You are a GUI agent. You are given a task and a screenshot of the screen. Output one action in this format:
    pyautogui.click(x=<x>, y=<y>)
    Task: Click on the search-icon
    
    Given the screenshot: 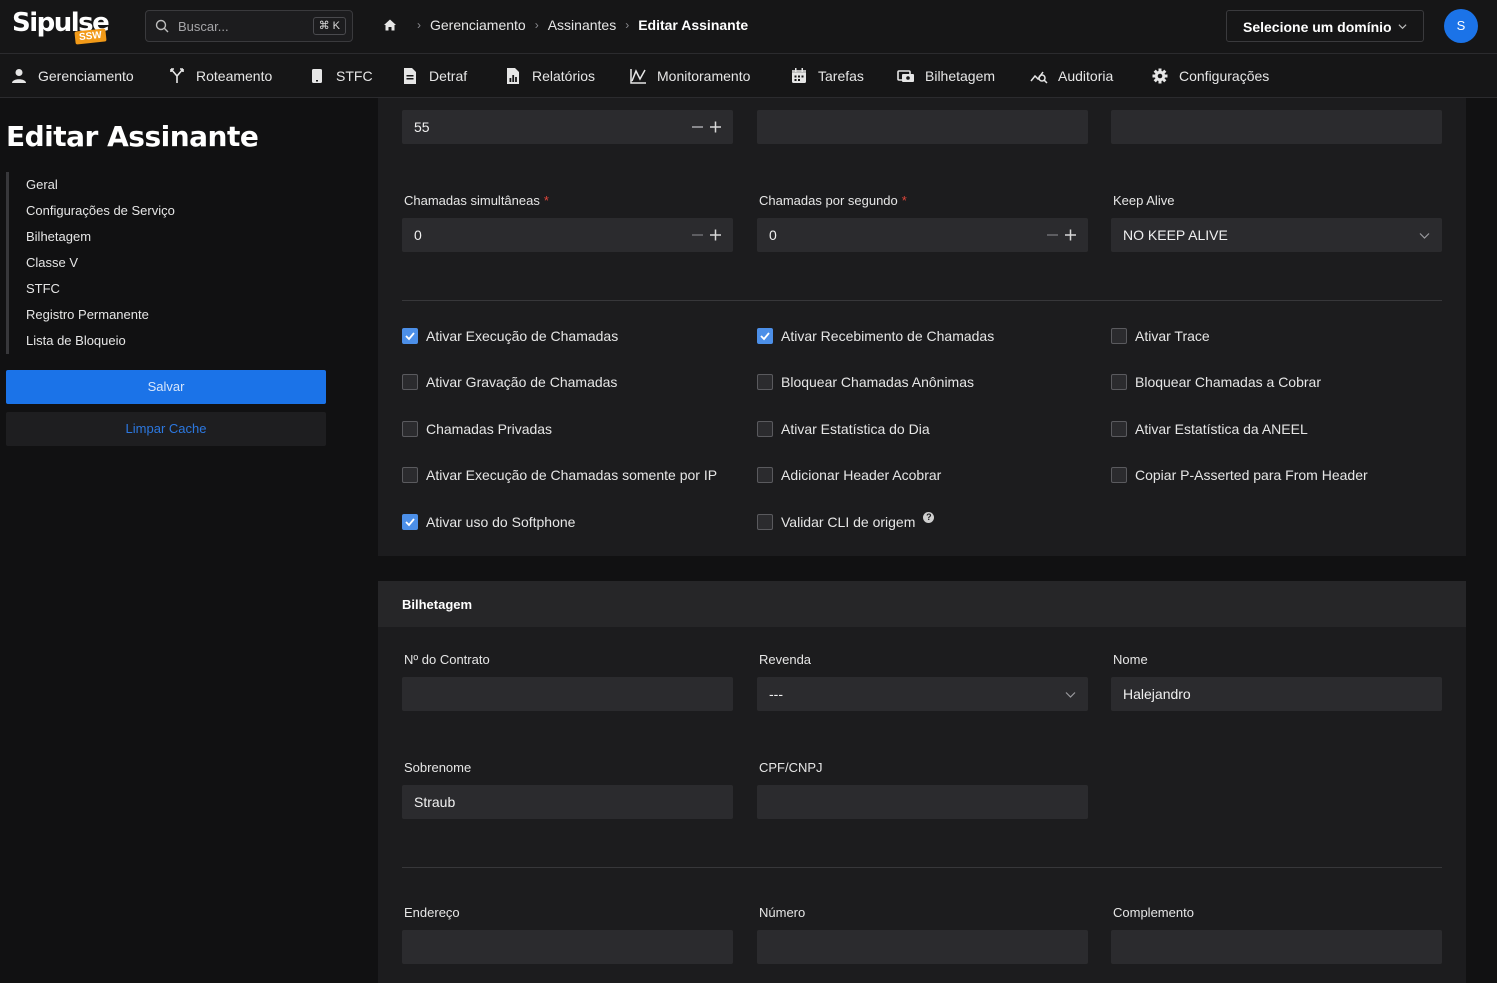 What is the action you would take?
    pyautogui.click(x=162, y=26)
    